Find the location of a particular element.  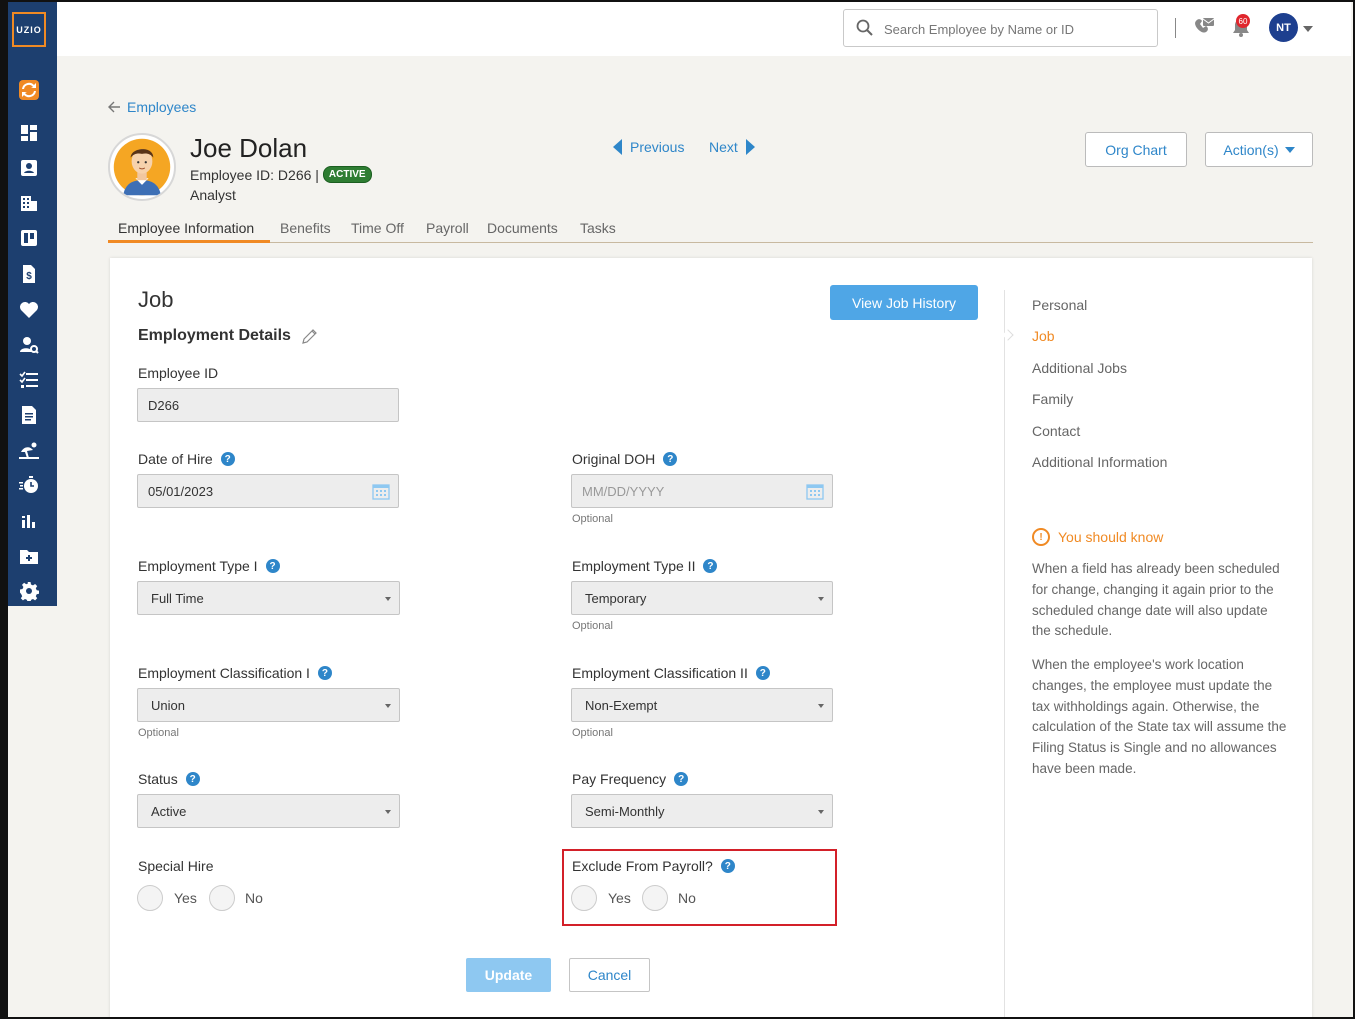

date-of-hire-field: 05/01/2023 is located at coordinates (268, 491).